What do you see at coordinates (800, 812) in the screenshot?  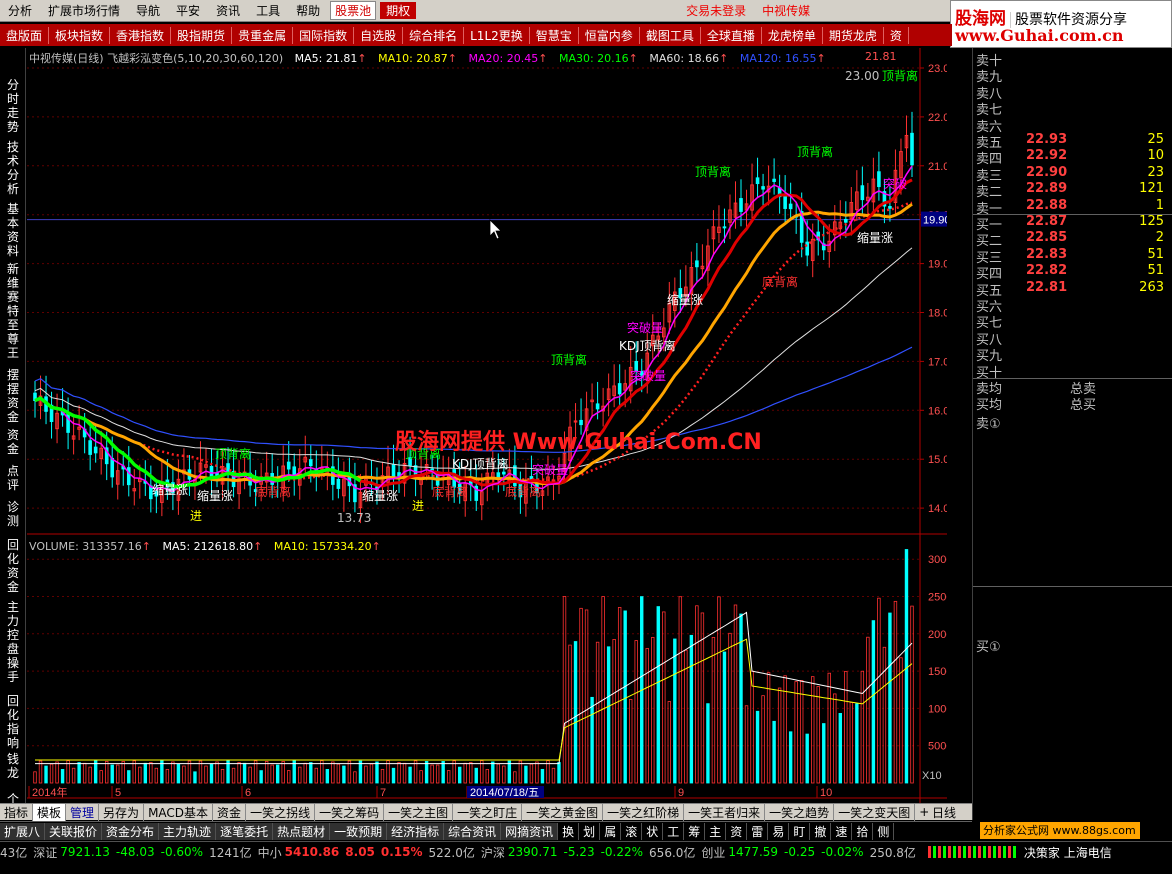 I see `indicator-tab: 一笑之趋势` at bounding box center [800, 812].